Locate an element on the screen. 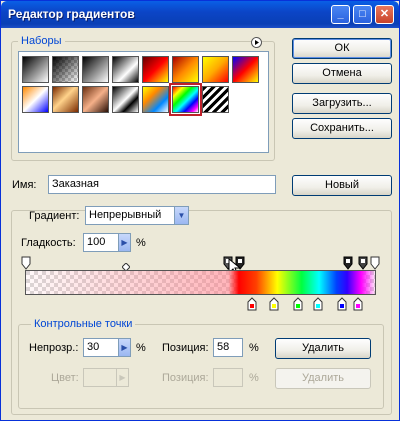 The width and height of the screenshot is (400, 421). title-bar: Редактор градиентов _ □ ✕ is located at coordinates (200, 14).